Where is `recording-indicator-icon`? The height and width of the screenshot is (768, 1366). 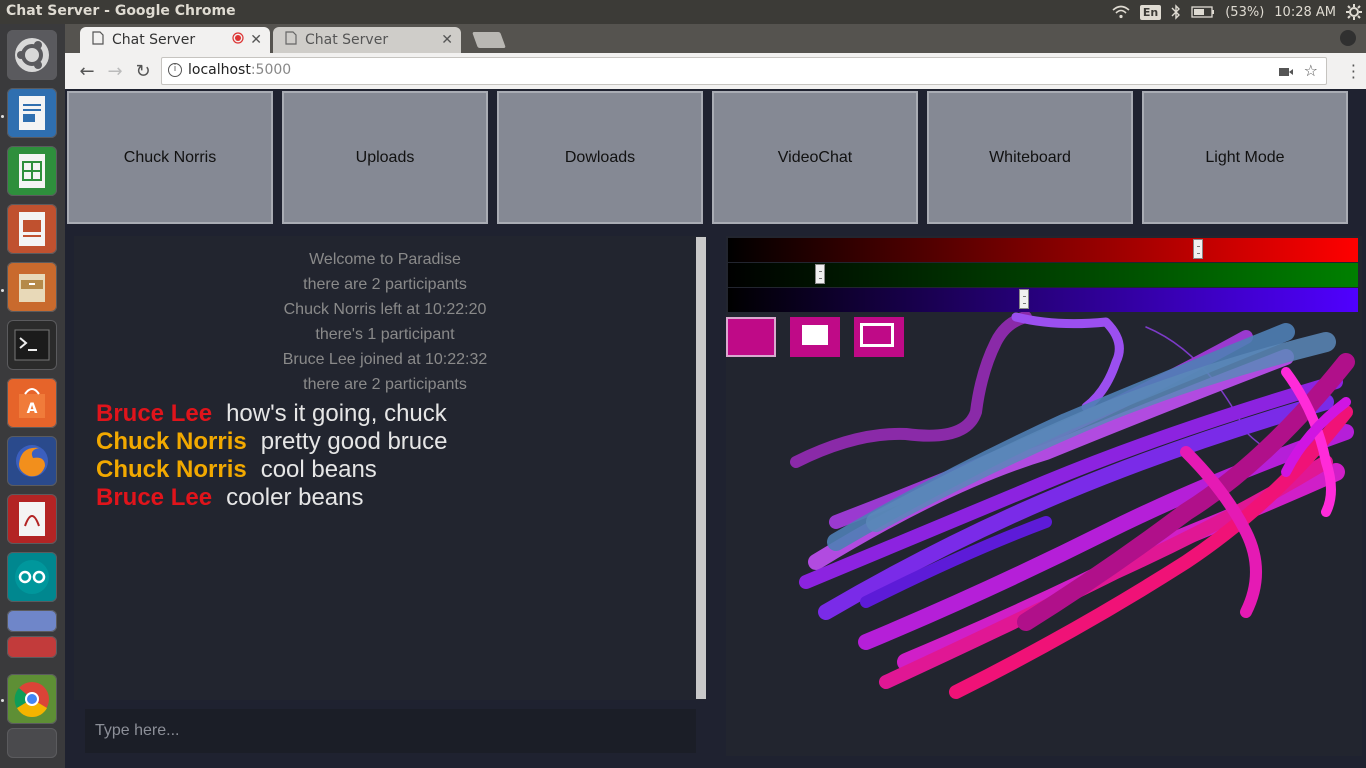
recording-indicator-icon is located at coordinates (238, 40).